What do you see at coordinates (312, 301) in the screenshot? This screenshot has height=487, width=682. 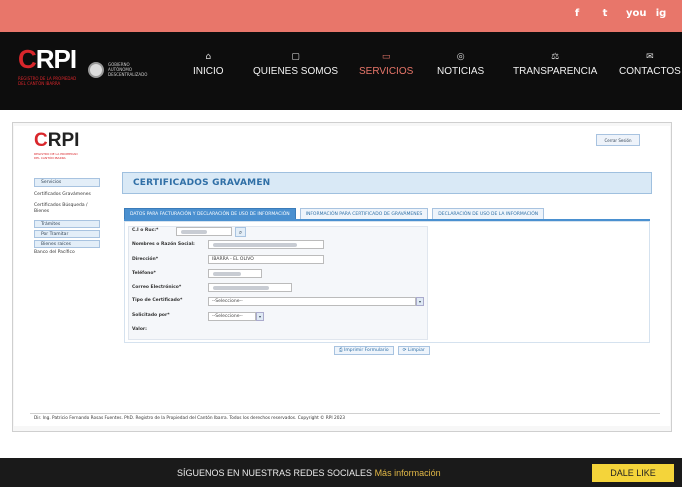 I see `tipo-certificado-select: --Seleccione--` at bounding box center [312, 301].